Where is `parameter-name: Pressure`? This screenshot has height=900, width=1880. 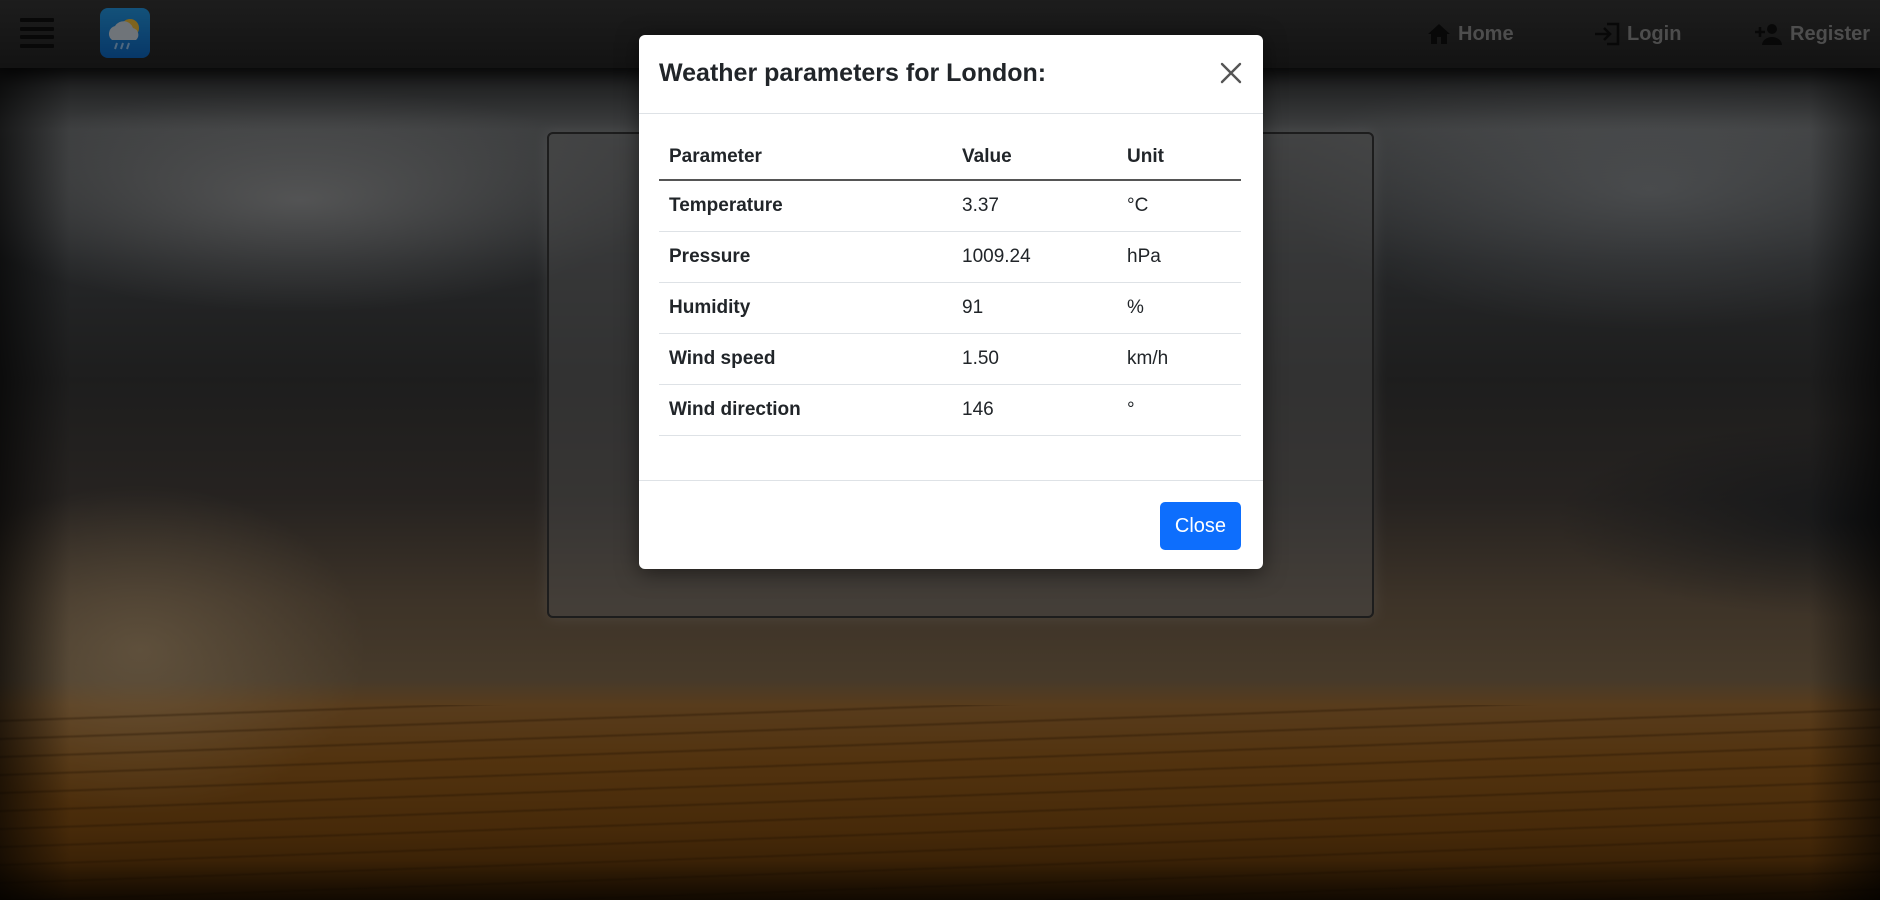 parameter-name: Pressure is located at coordinates (805, 257).